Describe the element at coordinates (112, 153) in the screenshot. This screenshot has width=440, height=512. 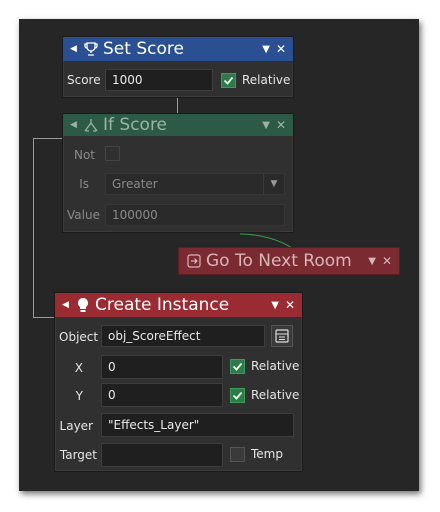
I see `not-checkbox` at that location.